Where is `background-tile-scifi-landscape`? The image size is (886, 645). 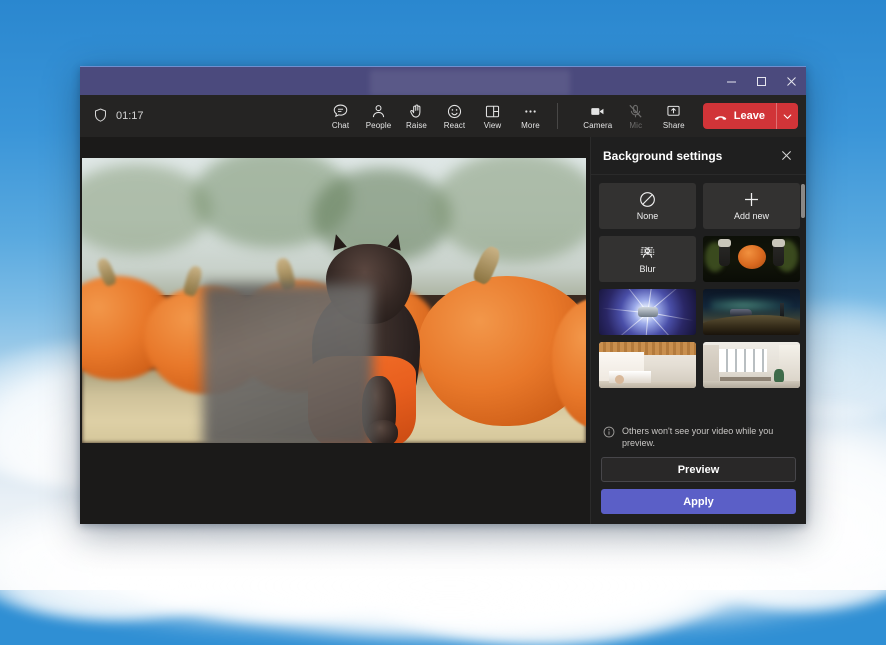 background-tile-scifi-landscape is located at coordinates (751, 312).